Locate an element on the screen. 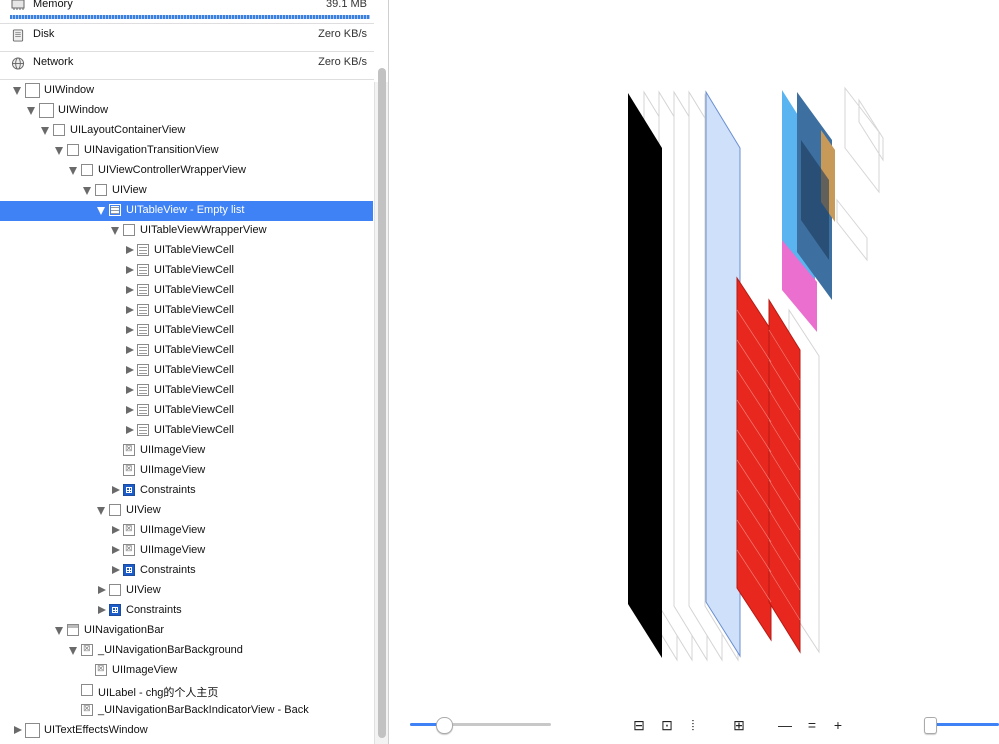 Image resolution: width=999 pixels, height=744 pixels. disk-icon is located at coordinates (18, 35).